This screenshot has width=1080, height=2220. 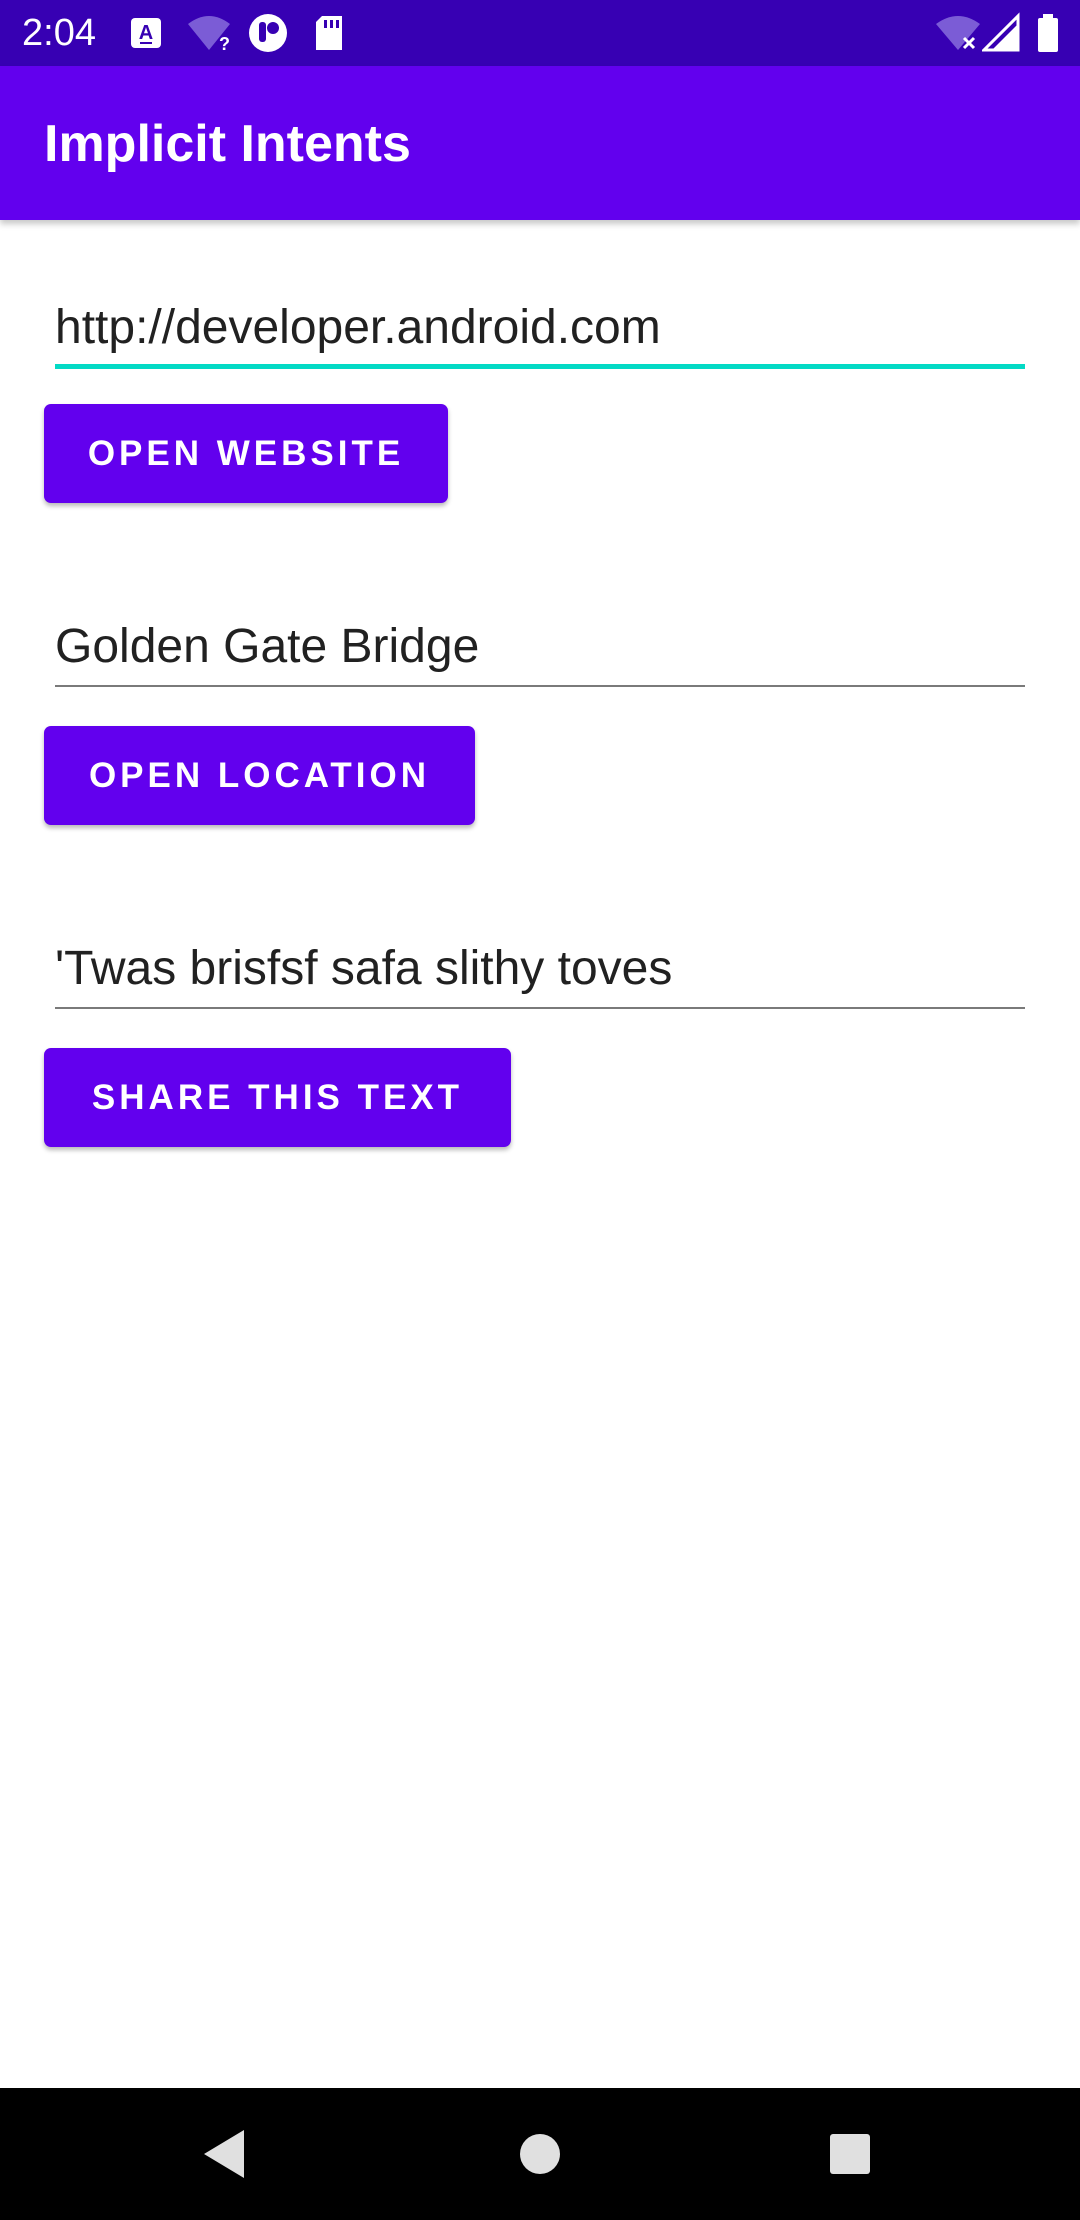 I want to click on sd-card-icon, so click(x=329, y=33).